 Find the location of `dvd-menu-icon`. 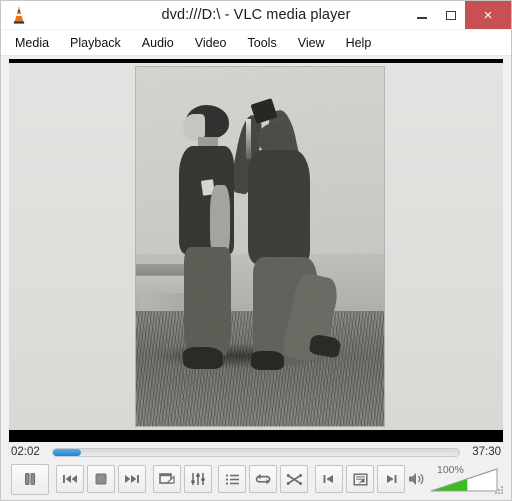

dvd-menu-icon is located at coordinates (360, 479).